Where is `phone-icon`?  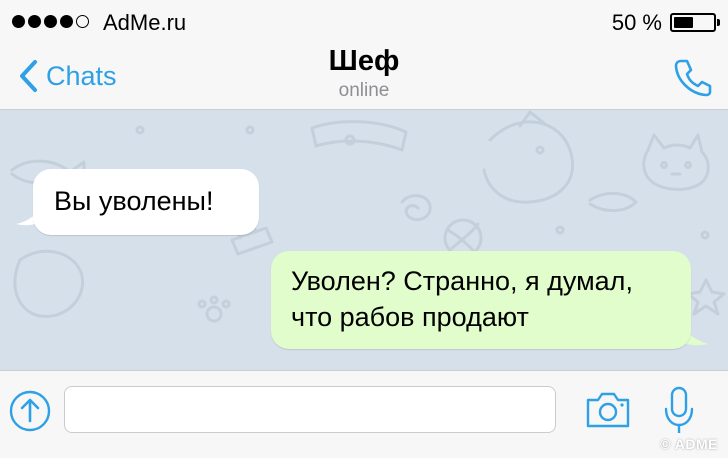 phone-icon is located at coordinates (693, 78).